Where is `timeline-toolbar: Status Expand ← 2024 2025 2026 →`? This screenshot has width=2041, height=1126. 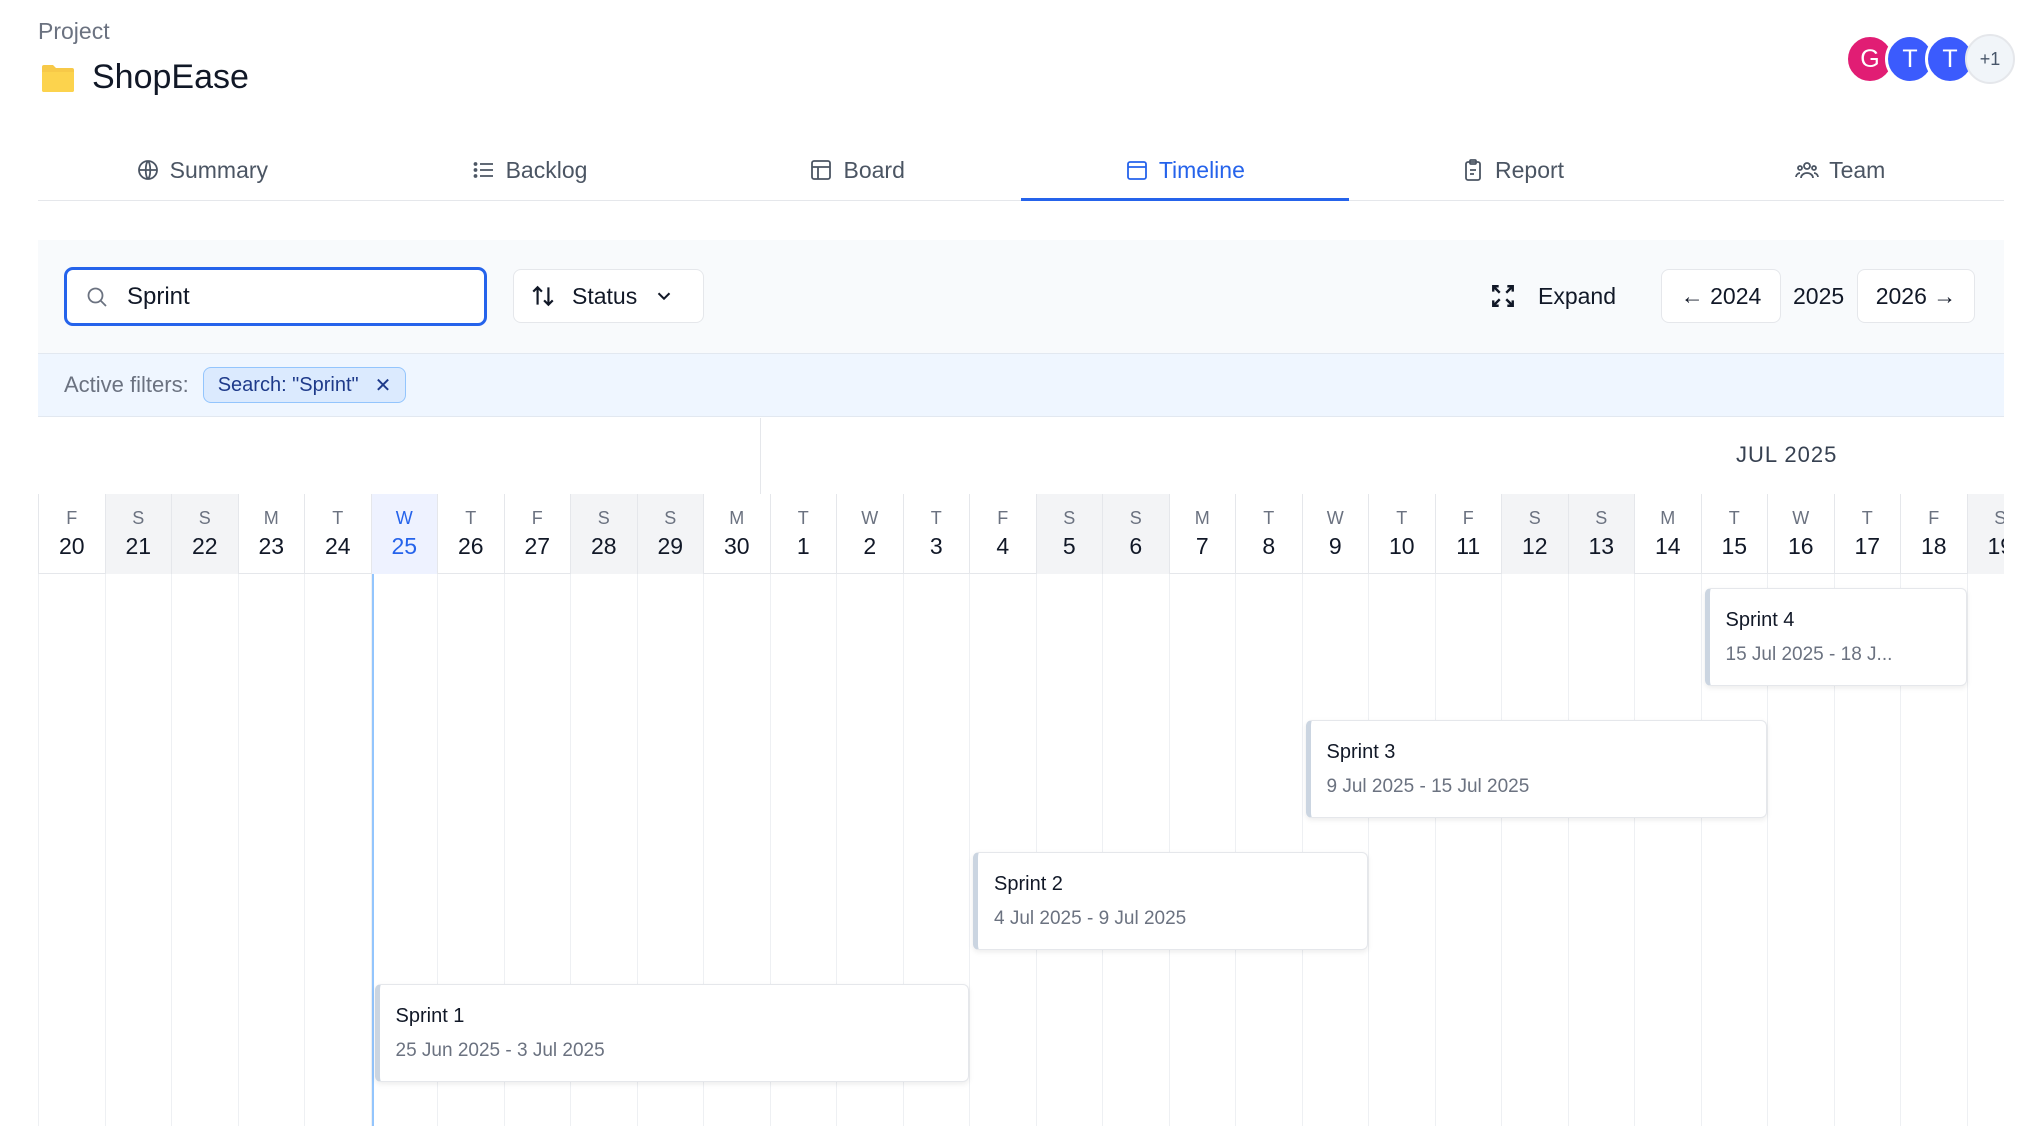 timeline-toolbar: Status Expand ← 2024 2025 2026 → is located at coordinates (1021, 296).